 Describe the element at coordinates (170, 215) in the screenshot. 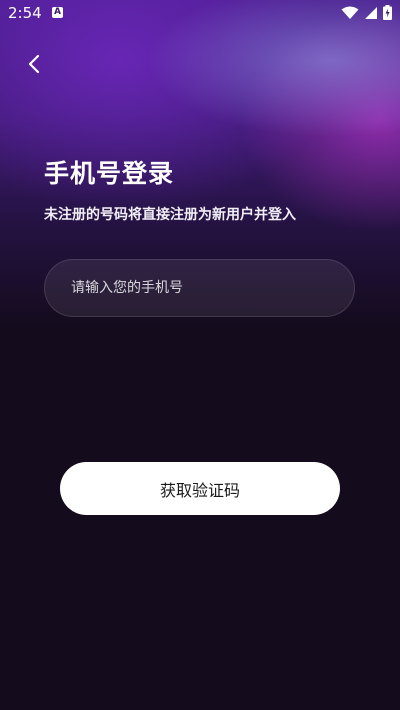

I see `page-subtitle: 未注册的号码将直接注册为新用户并登入` at that location.